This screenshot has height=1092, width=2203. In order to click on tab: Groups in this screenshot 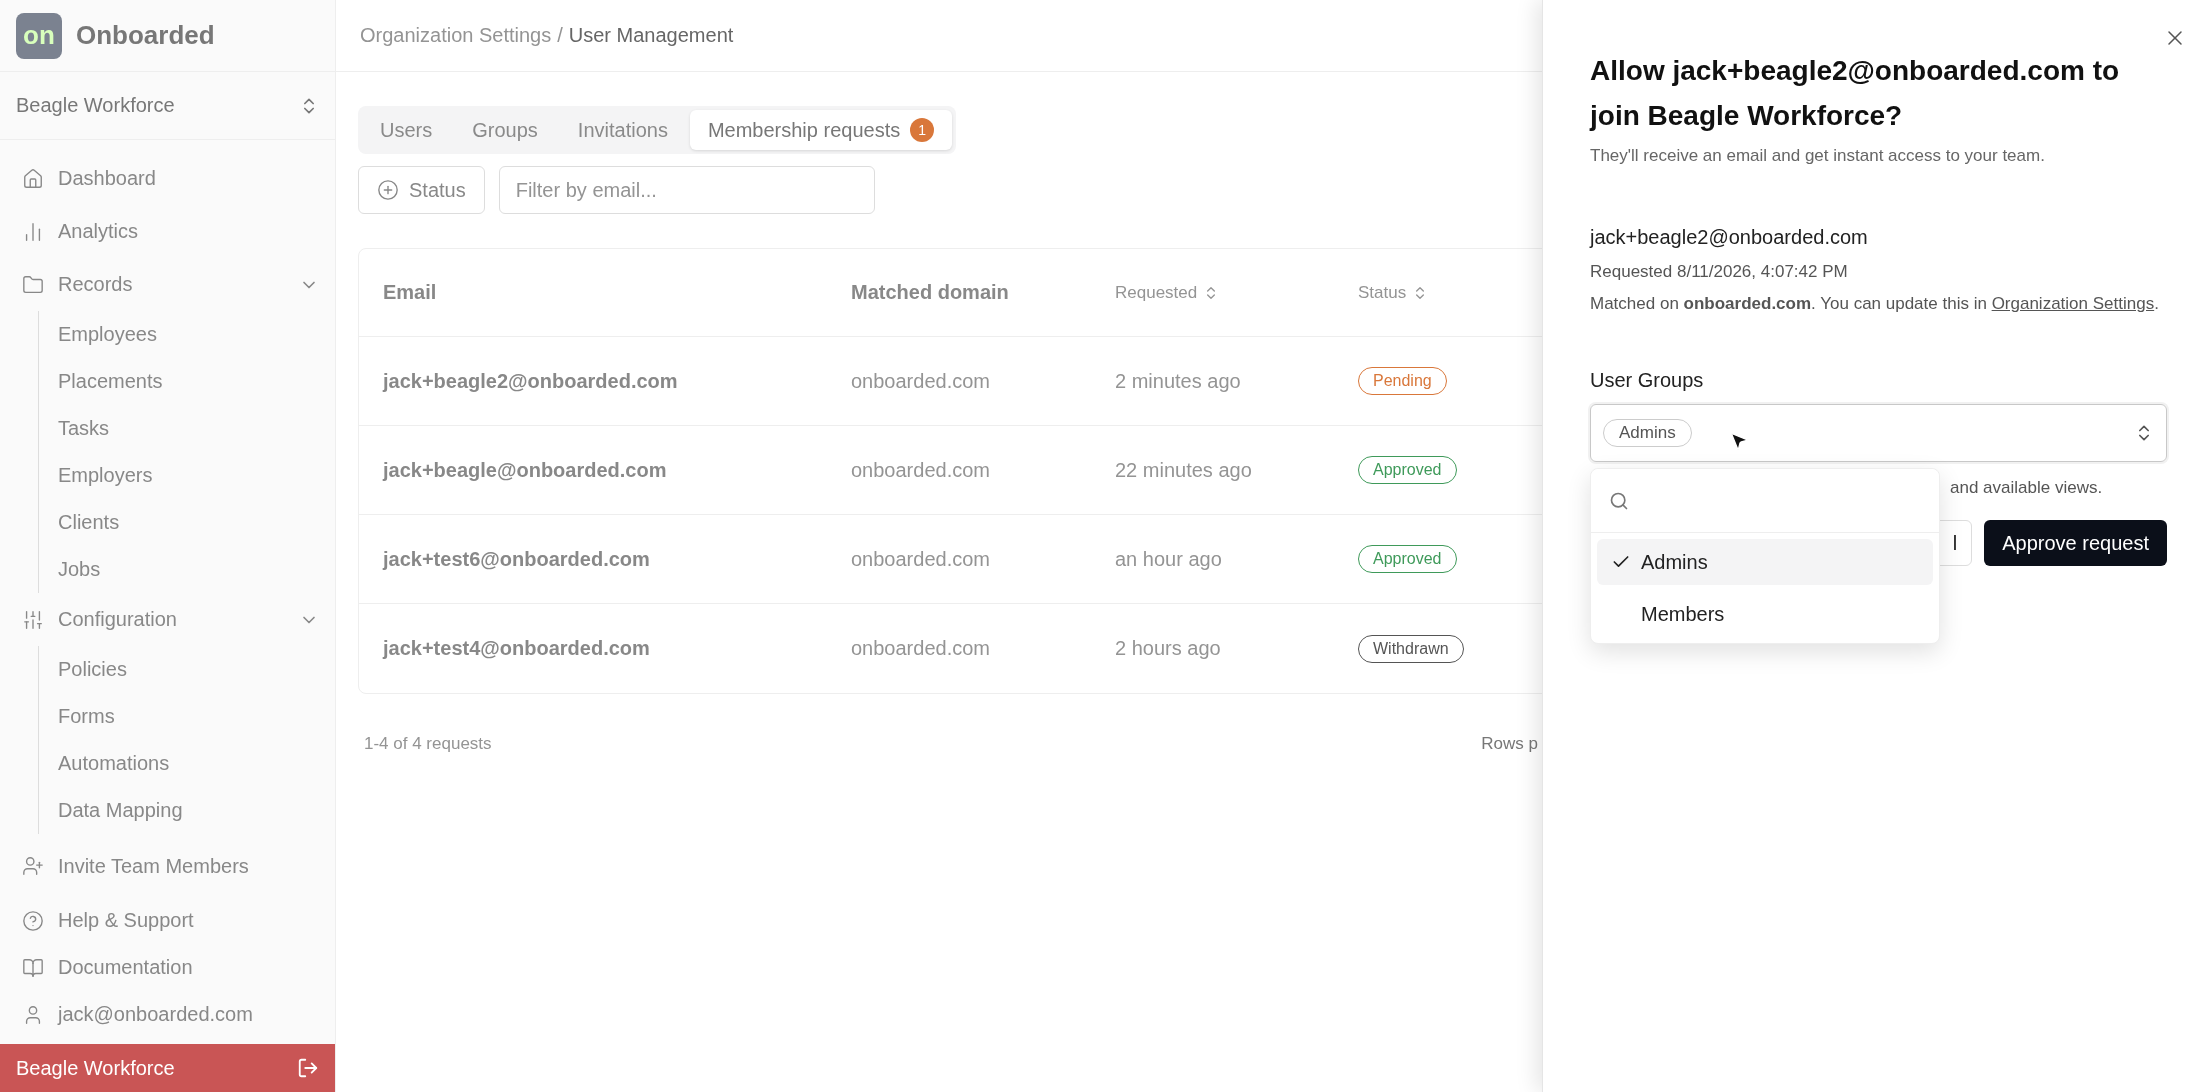, I will do `click(505, 130)`.